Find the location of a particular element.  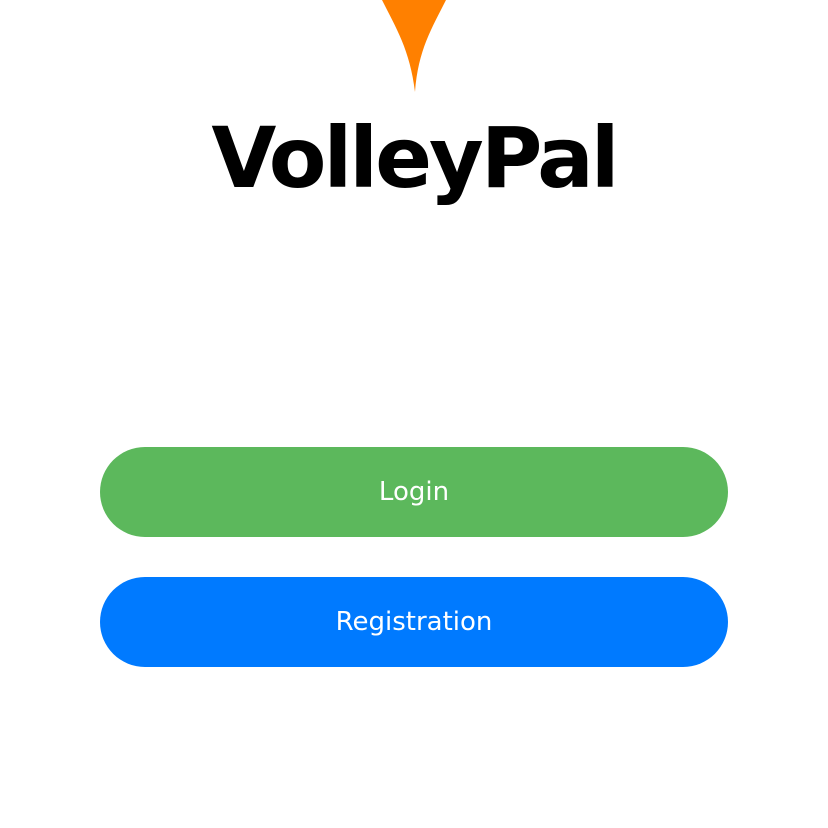

registration-button: Registration is located at coordinates (414, 622).